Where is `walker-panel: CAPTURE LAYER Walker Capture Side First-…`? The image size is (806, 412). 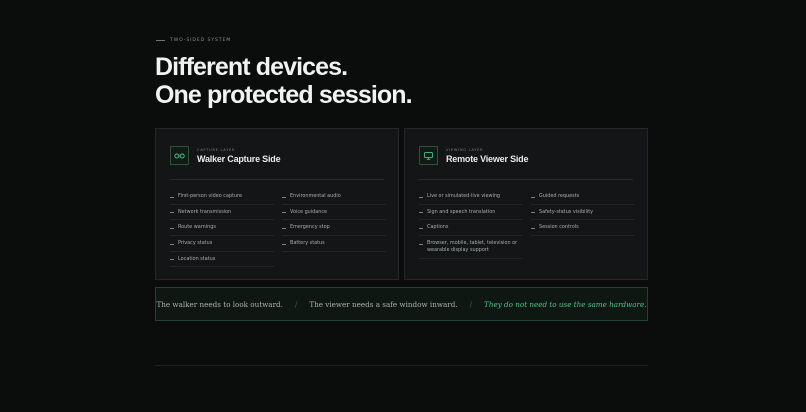
walker-panel: CAPTURE LAYER Walker Capture Side First-… is located at coordinates (277, 204).